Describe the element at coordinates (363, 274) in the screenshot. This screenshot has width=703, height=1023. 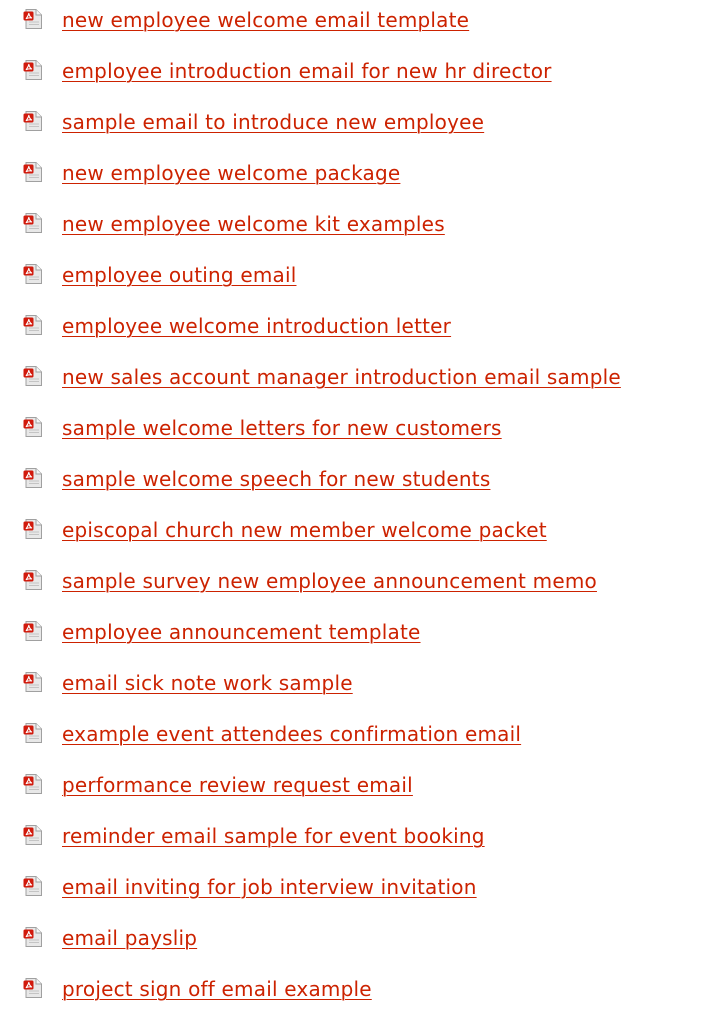
I see `list-item: employee outing email` at that location.